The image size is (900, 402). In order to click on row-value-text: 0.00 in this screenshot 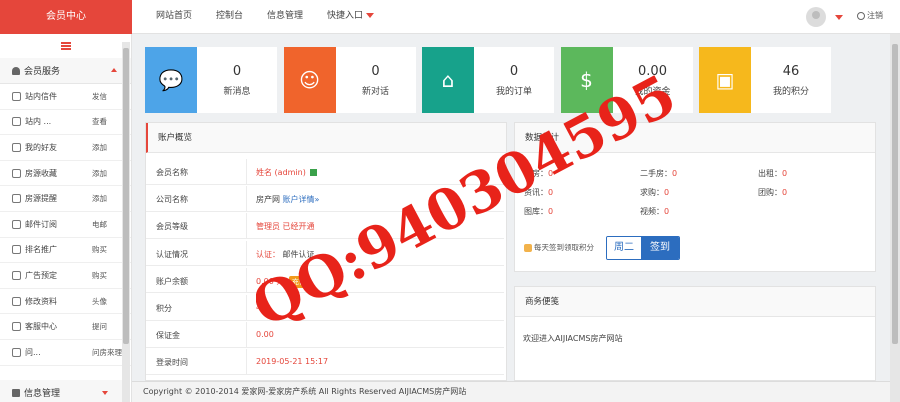, I will do `click(265, 335)`.